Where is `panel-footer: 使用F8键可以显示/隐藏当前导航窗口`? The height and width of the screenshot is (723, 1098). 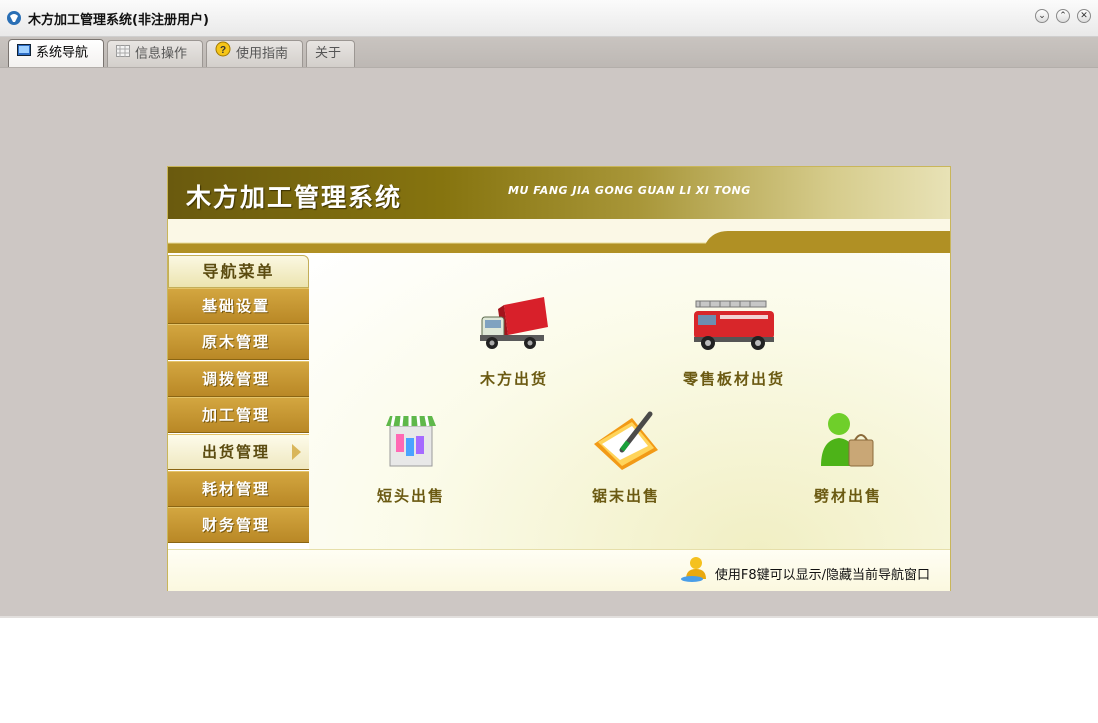
panel-footer: 使用F8键可以显示/隐藏当前导航窗口 is located at coordinates (559, 570).